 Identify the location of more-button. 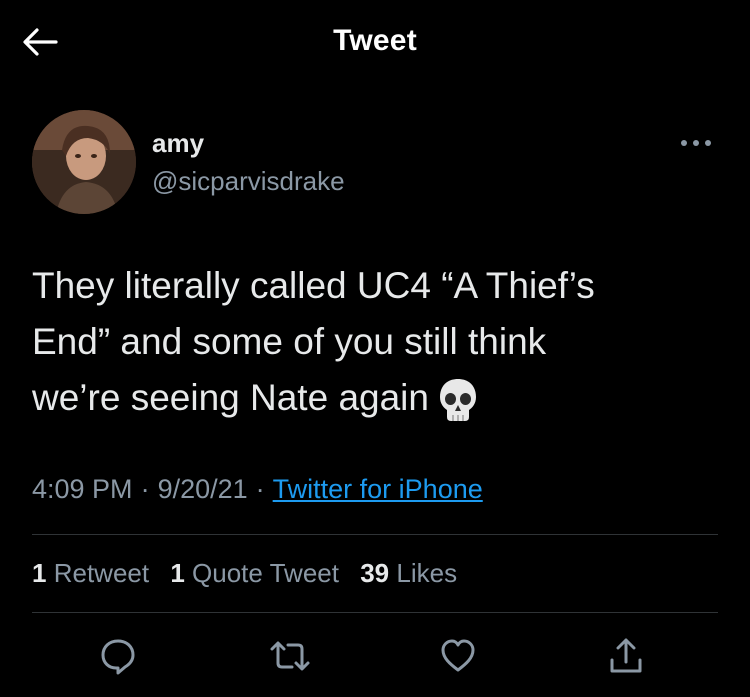
(696, 143).